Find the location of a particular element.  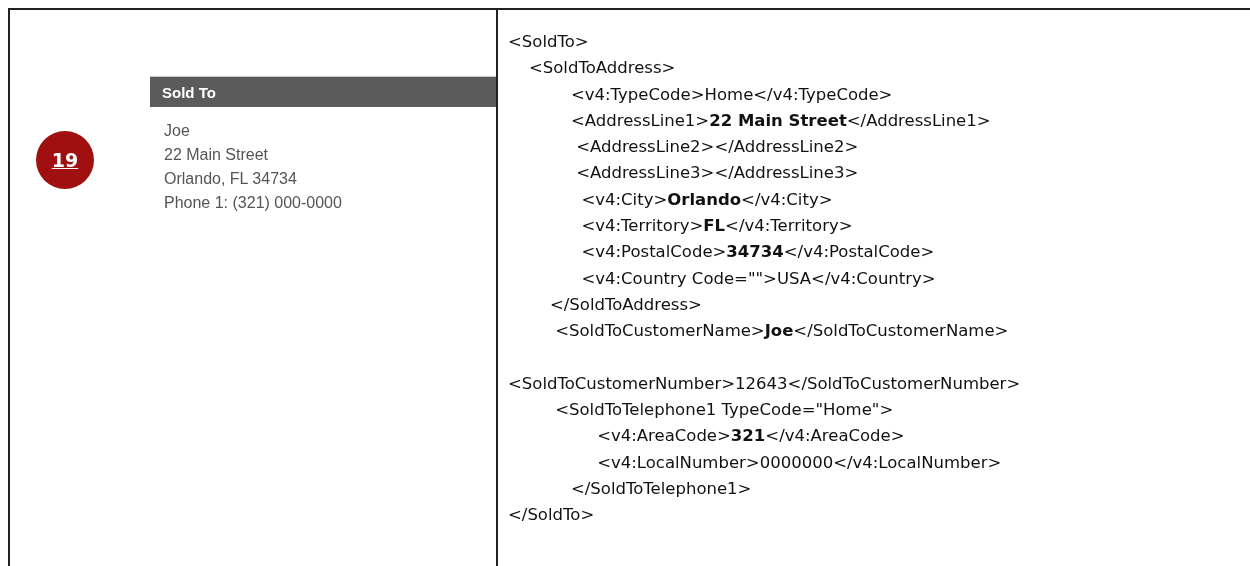

xml-code-line: <AddressLine3></AddressLine3> is located at coordinates (717, 173).